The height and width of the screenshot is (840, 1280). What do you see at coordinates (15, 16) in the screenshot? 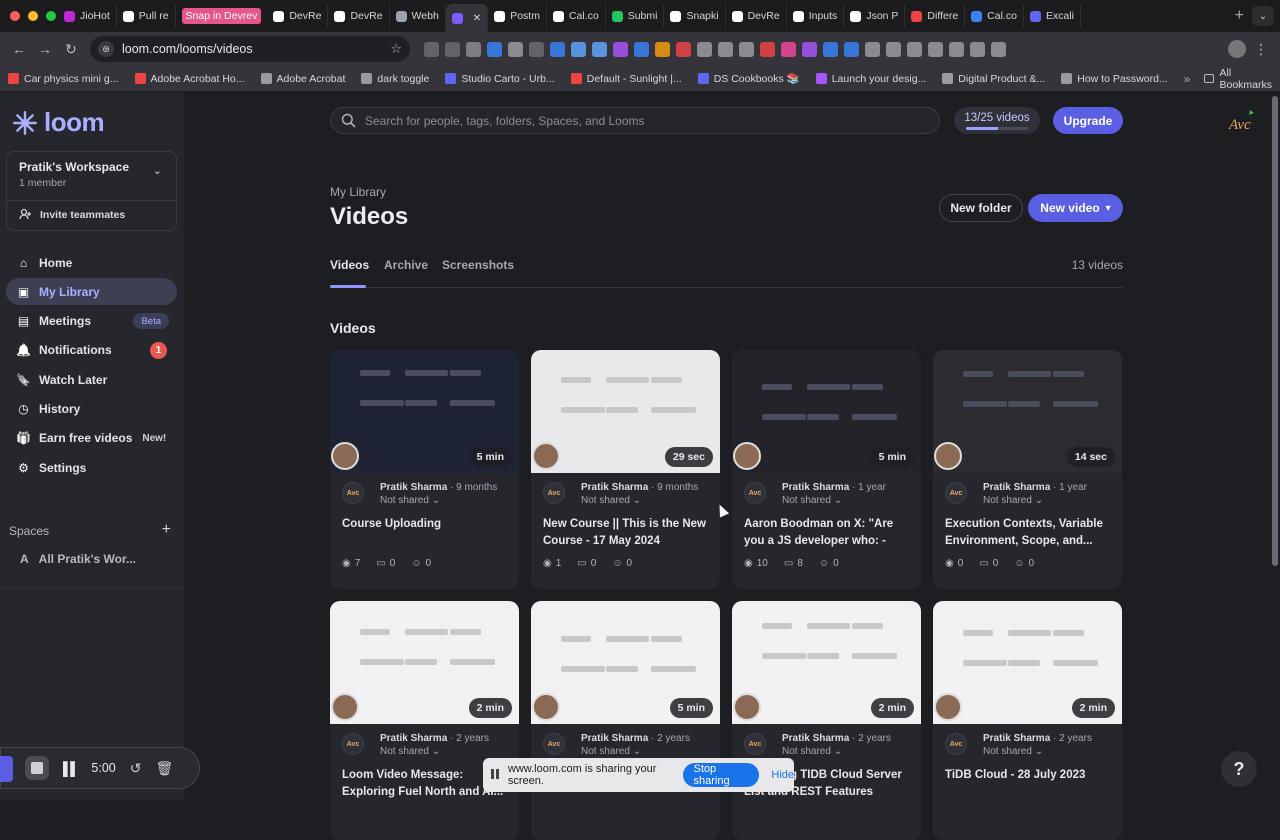
I see `close-window-button` at bounding box center [15, 16].